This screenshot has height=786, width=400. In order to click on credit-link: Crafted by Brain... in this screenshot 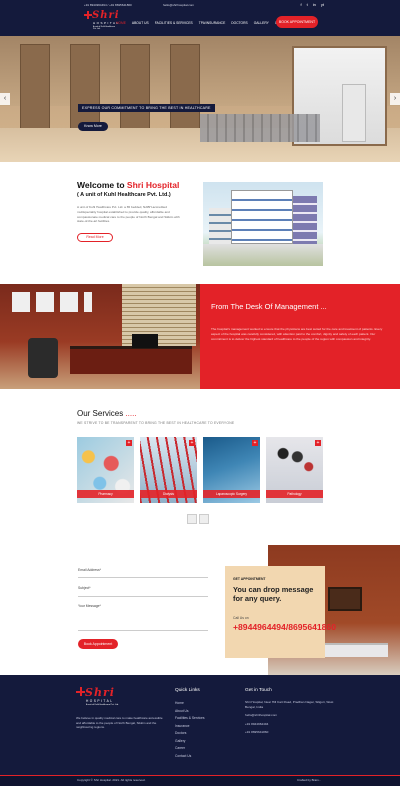, I will do `click(309, 780)`.